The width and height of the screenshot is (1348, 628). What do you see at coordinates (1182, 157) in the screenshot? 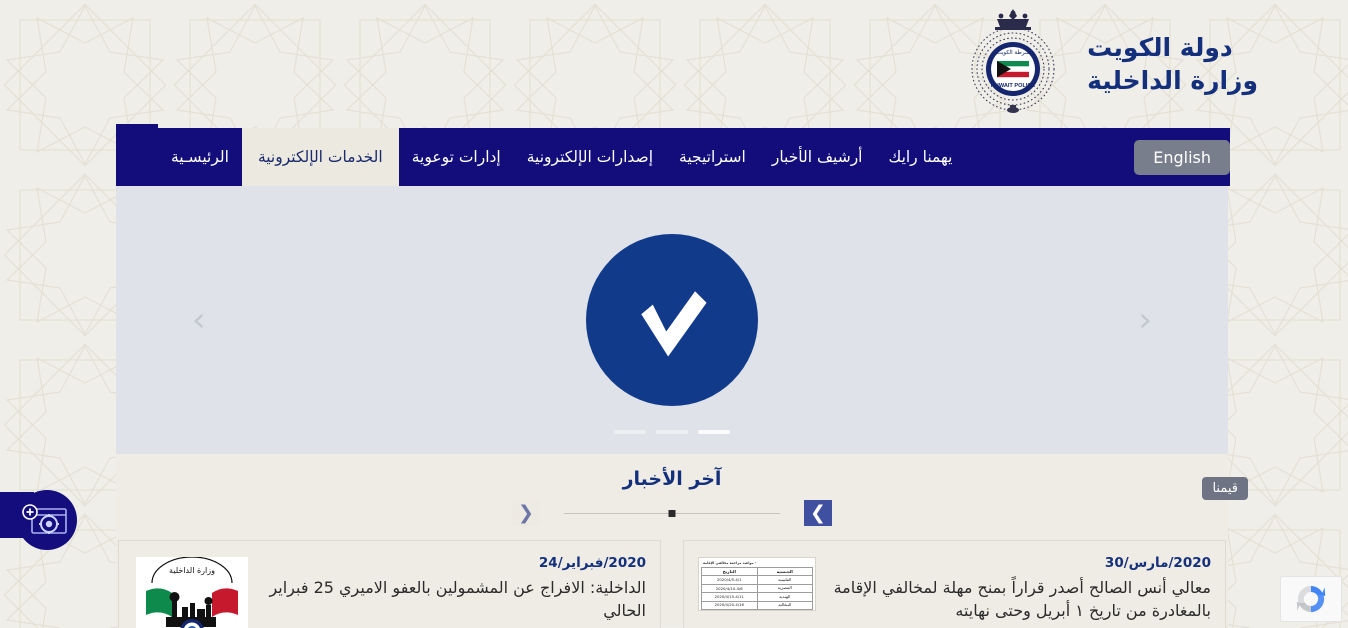
I see `language-switch-button: English` at bounding box center [1182, 157].